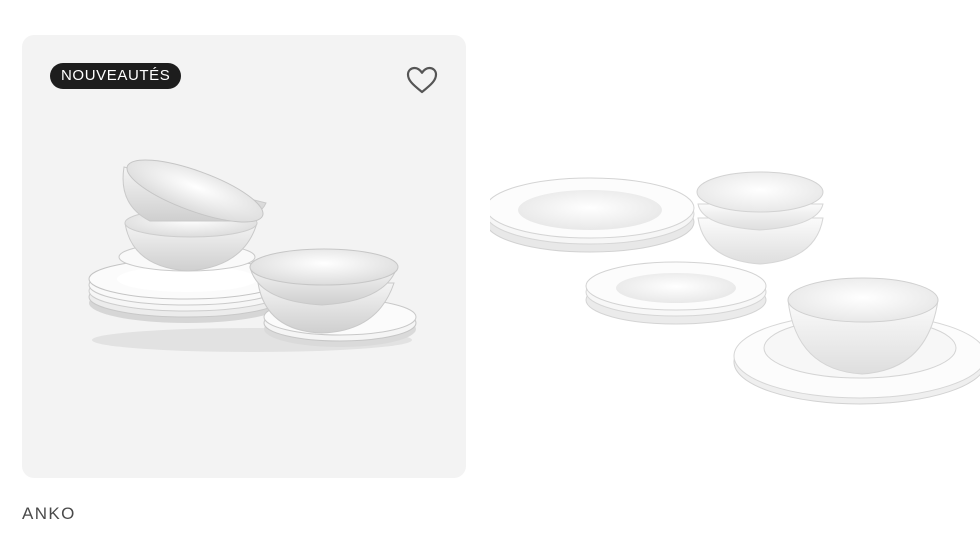  I want to click on new-arrivals-badge: NOUVEAUTÉS, so click(116, 76).